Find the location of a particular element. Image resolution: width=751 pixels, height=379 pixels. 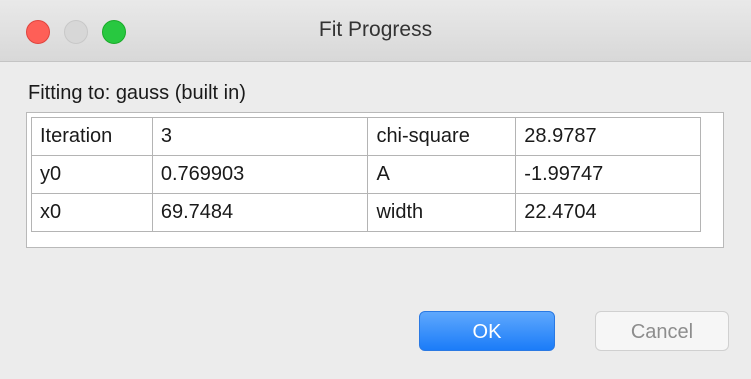

fitting-function-label: Fitting to: gauss (built in) is located at coordinates (137, 93).